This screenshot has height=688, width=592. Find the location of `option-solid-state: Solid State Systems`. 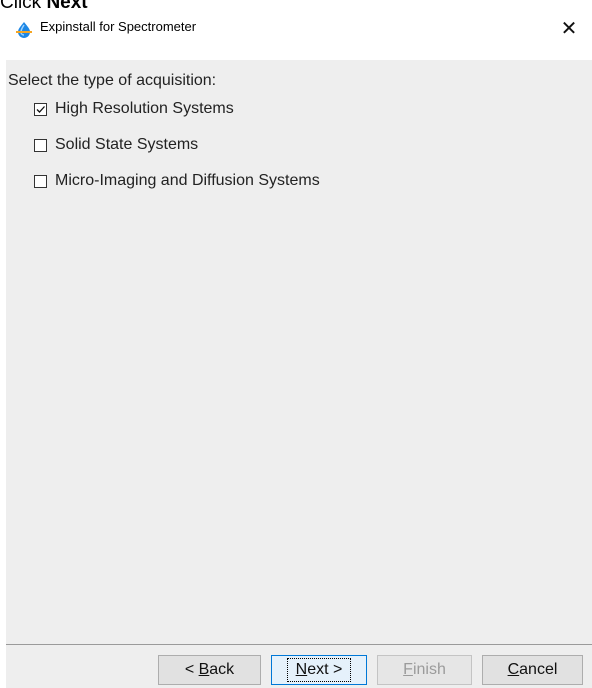

option-solid-state: Solid State Systems is located at coordinates (116, 145).